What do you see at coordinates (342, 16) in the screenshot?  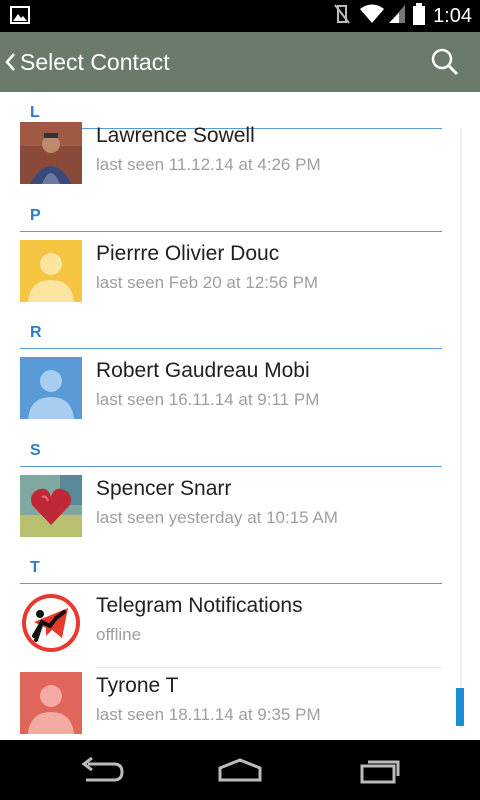 I see `vibrate-muted-icon` at bounding box center [342, 16].